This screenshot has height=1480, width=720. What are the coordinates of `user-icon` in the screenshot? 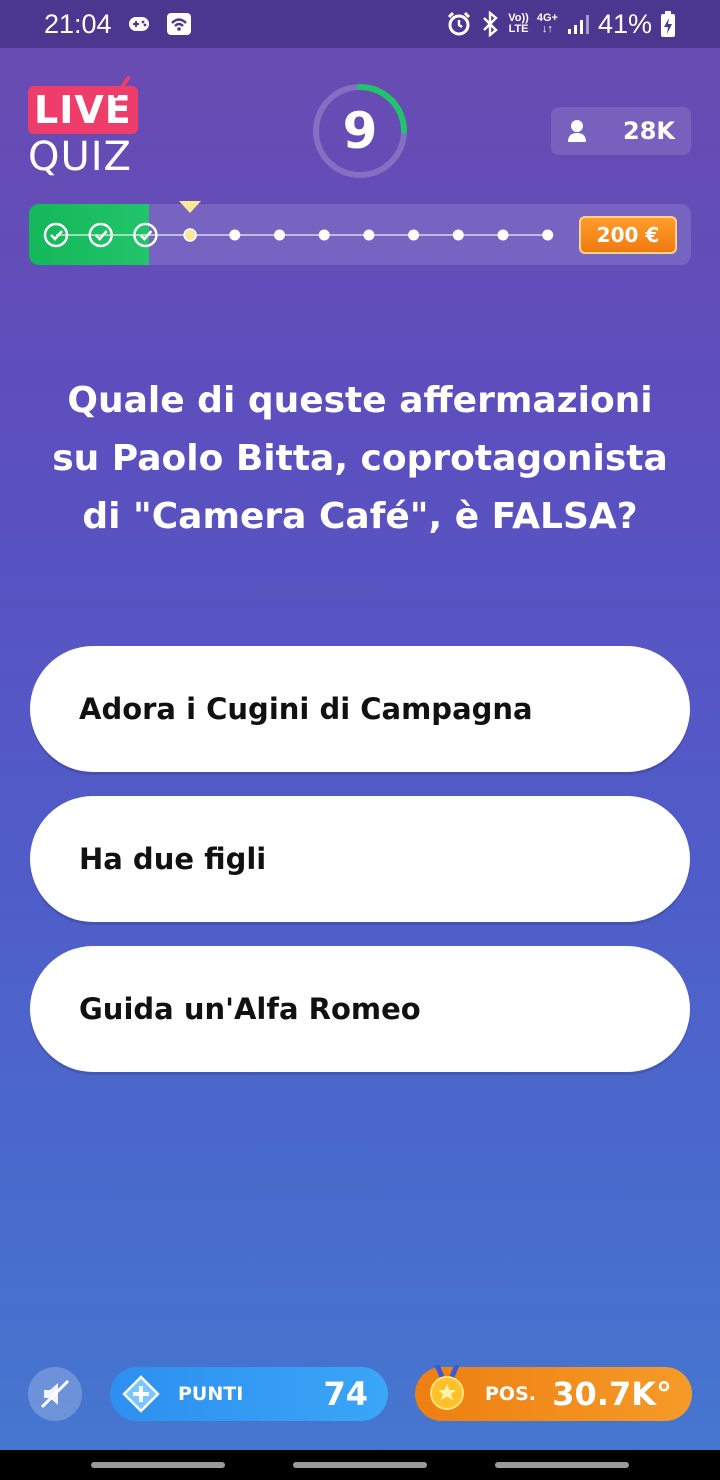 It's located at (577, 131).